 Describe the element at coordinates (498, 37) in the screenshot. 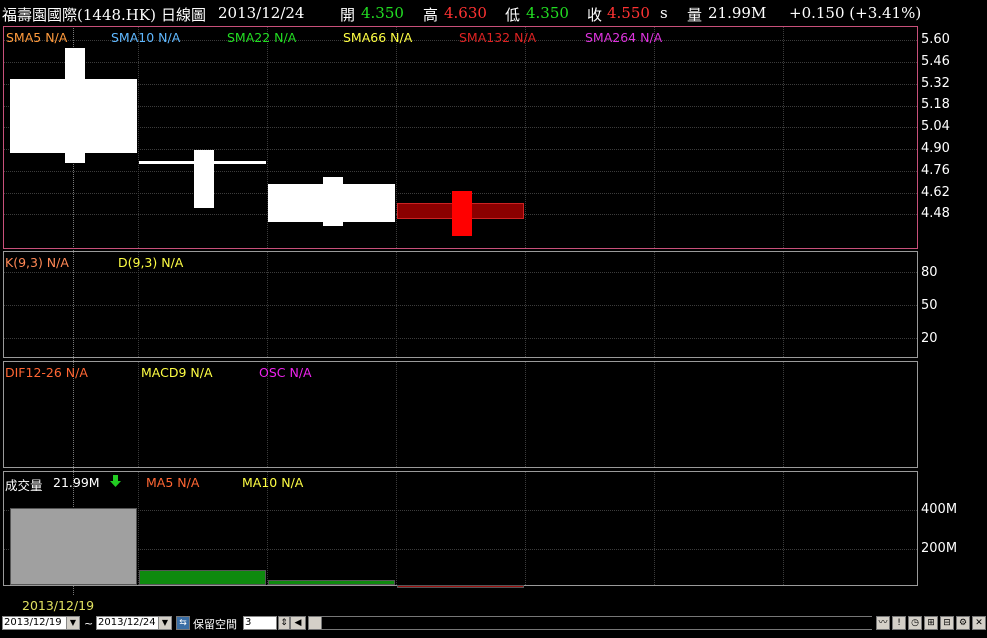

I see `sma132-label: SMA132 N/A` at that location.